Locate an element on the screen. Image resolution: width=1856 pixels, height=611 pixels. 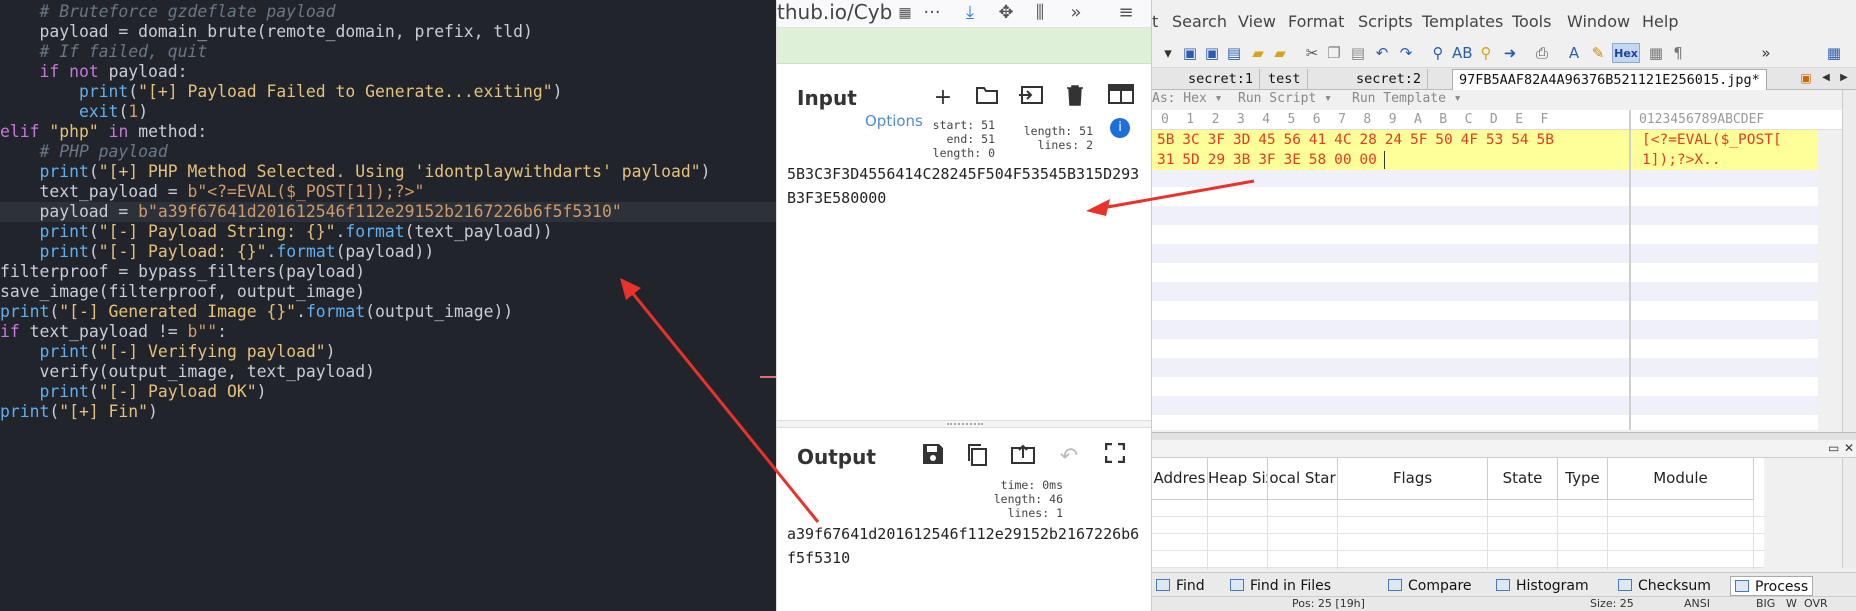
code-line: save_image(filterproof, output_image) is located at coordinates (388, 292).